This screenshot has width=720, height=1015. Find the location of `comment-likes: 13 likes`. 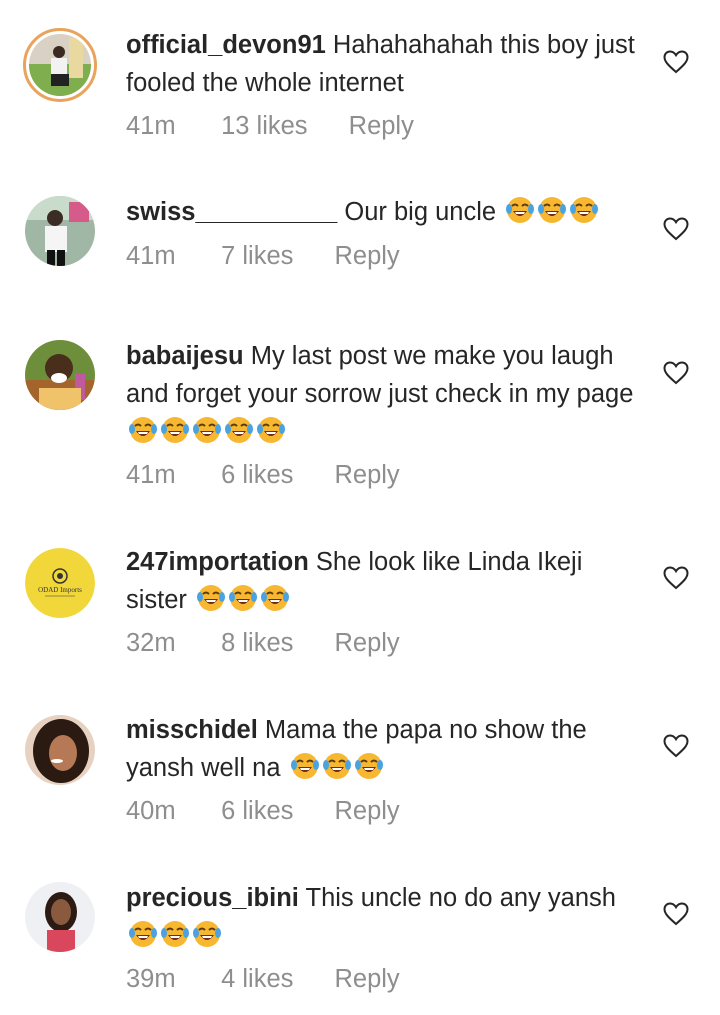

comment-likes: 13 likes is located at coordinates (264, 126).